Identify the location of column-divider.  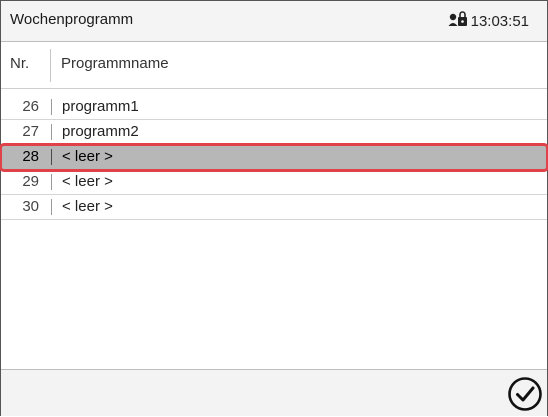
(50, 65).